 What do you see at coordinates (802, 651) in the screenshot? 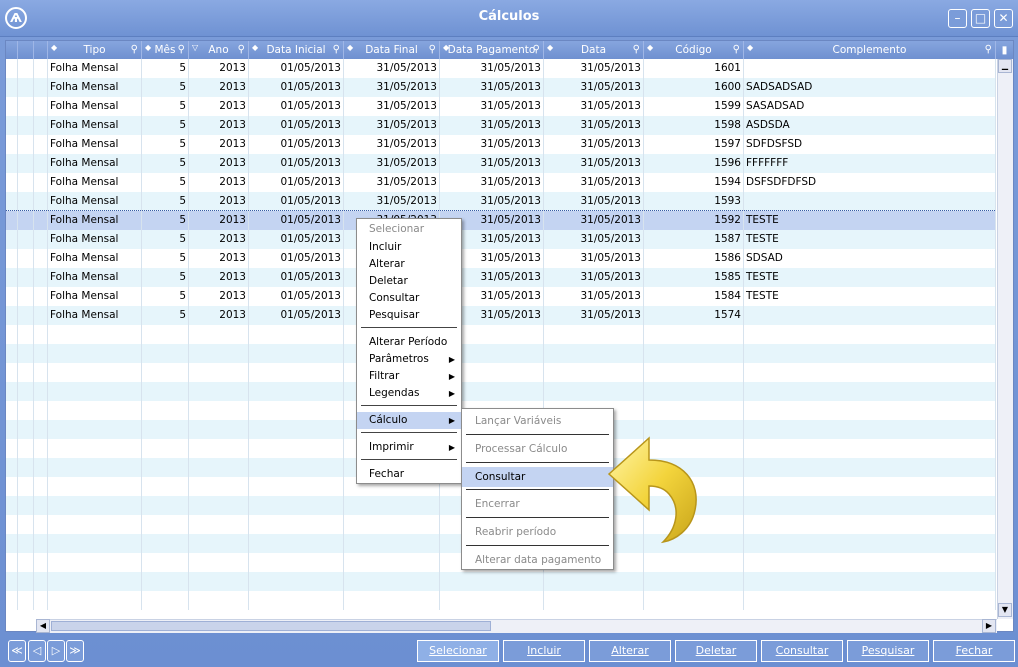
I see `consultar-button: Consultar` at bounding box center [802, 651].